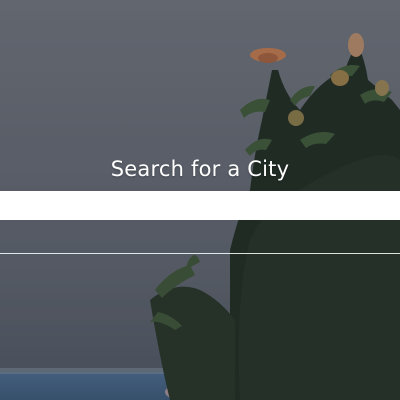 This screenshot has width=400, height=400. What do you see at coordinates (200, 205) in the screenshot?
I see `city-search-input` at bounding box center [200, 205].